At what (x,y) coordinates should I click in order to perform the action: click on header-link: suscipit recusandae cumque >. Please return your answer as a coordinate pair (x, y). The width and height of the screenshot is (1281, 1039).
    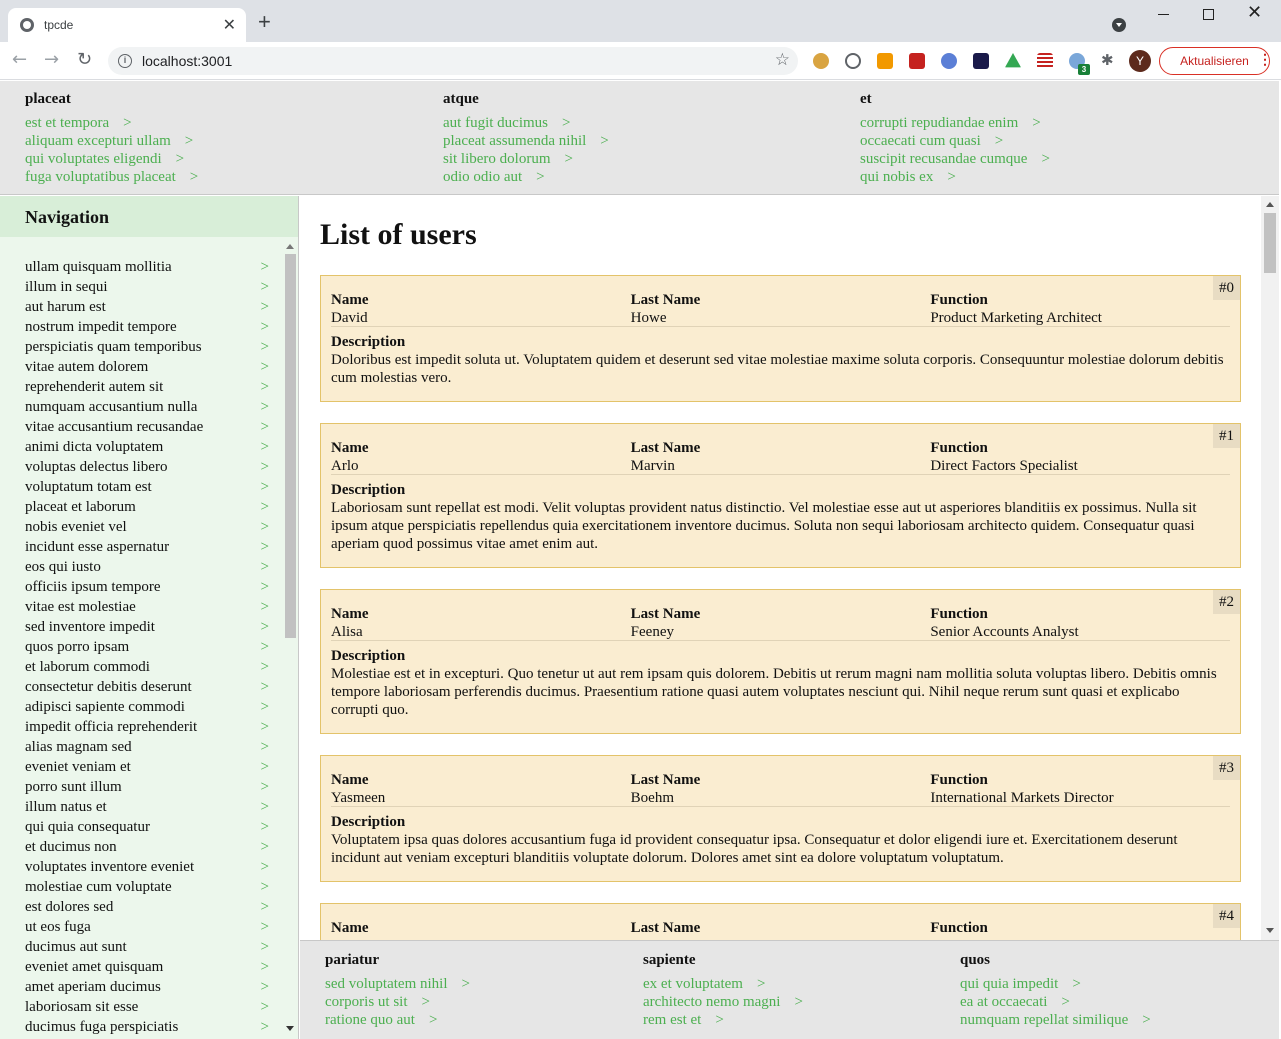
    Looking at the image, I should click on (955, 159).